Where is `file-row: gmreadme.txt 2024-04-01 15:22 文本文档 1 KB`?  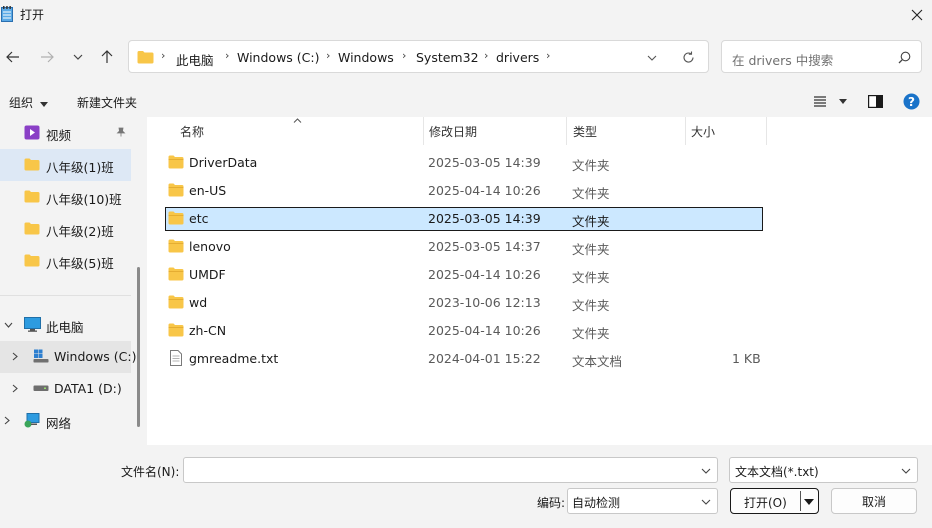 file-row: gmreadme.txt 2024-04-01 15:22 文本文档 1 KB is located at coordinates (464, 359).